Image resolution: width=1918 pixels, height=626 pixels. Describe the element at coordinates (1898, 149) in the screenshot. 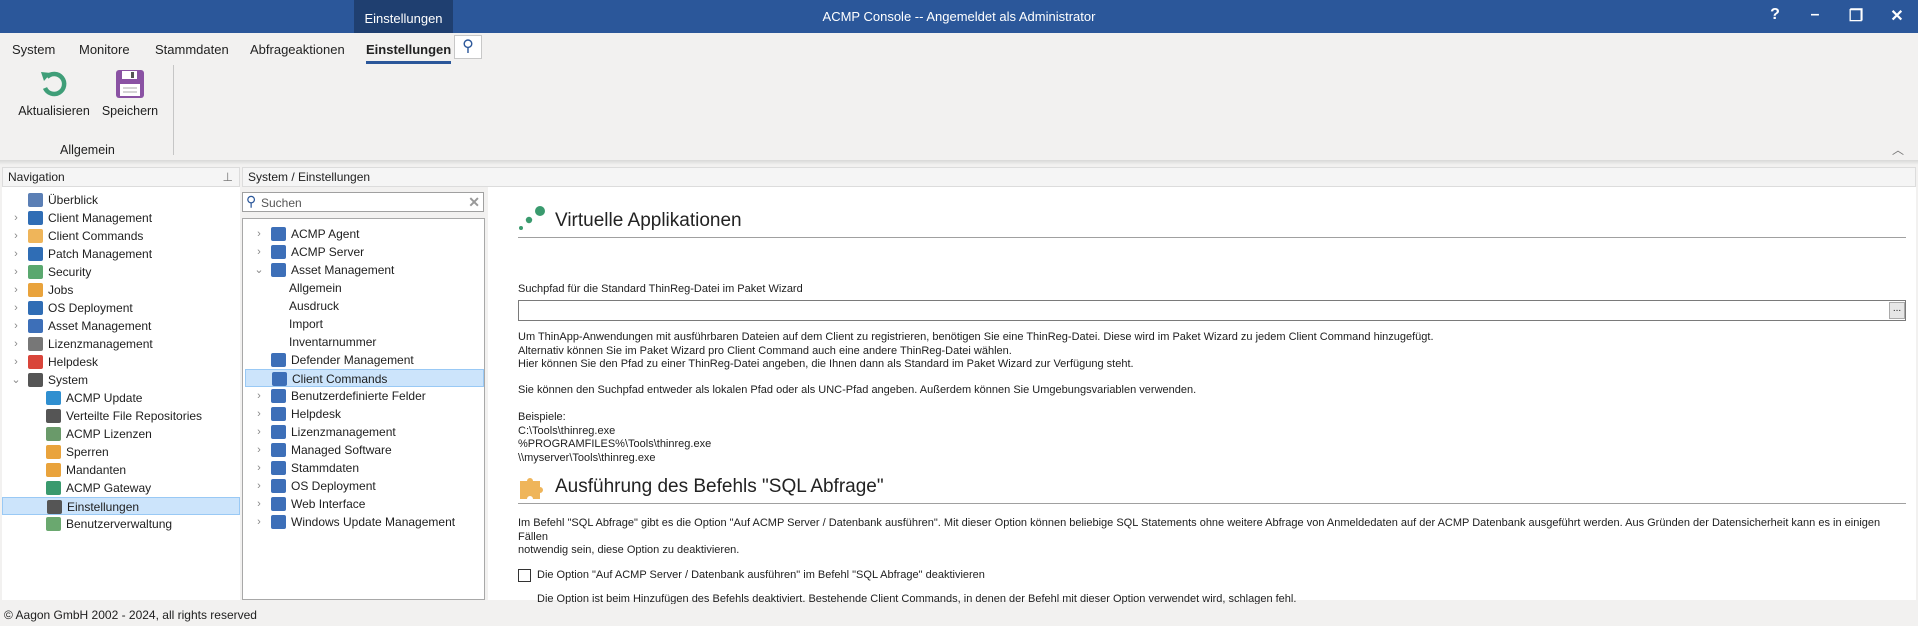

I see `collapse-ribbon-icon: ︿` at that location.